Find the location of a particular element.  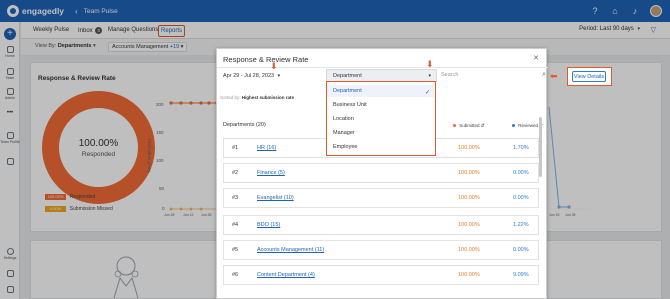

menu-item-business-unit: Business Unit is located at coordinates (350, 105).